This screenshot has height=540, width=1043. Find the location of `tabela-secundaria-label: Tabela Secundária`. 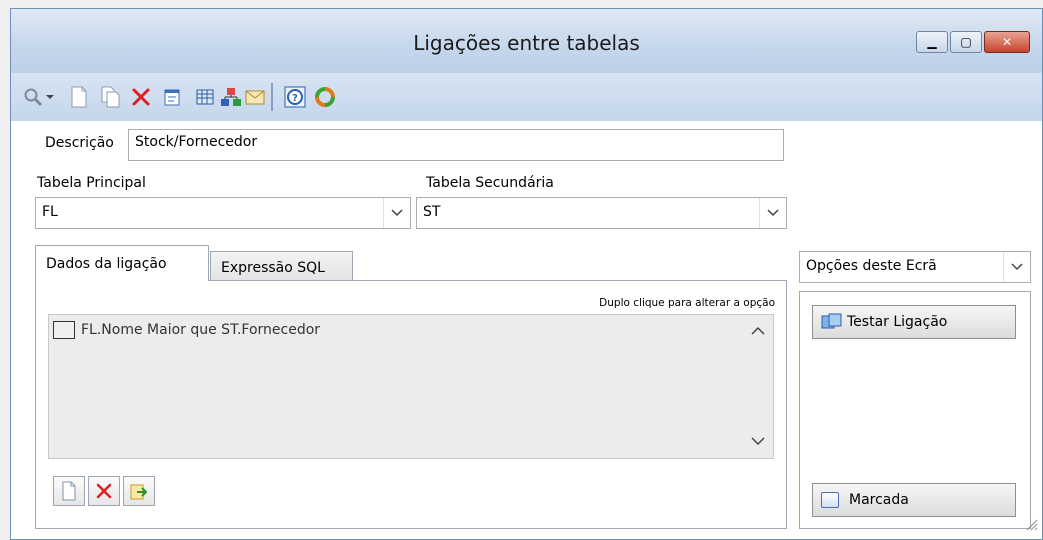

tabela-secundaria-label: Tabela Secundária is located at coordinates (490, 183).